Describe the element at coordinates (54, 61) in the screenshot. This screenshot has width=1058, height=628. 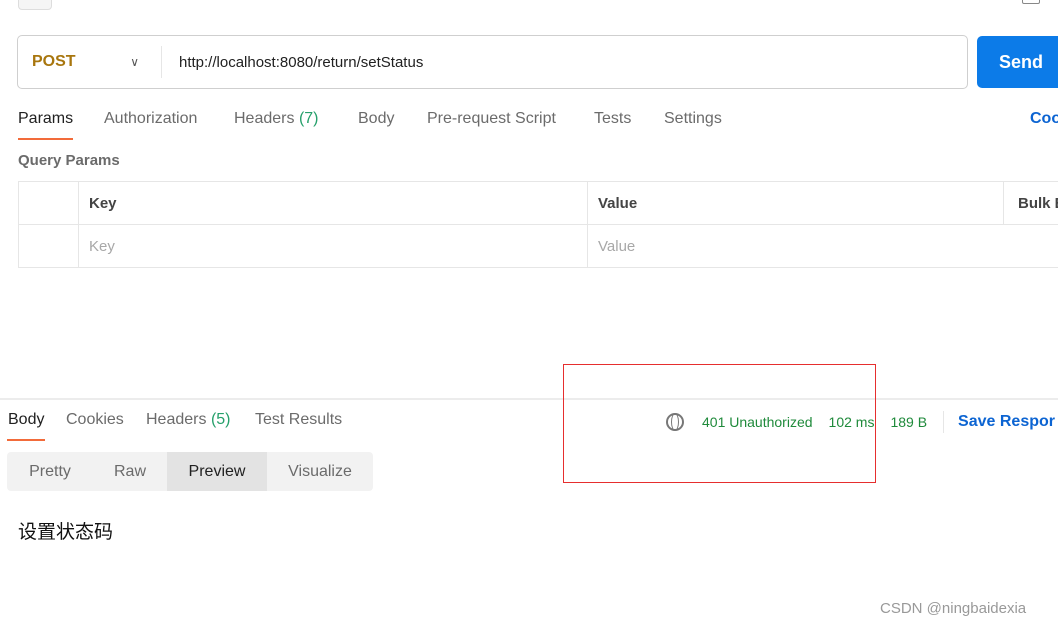
I see `method-label: POST` at that location.